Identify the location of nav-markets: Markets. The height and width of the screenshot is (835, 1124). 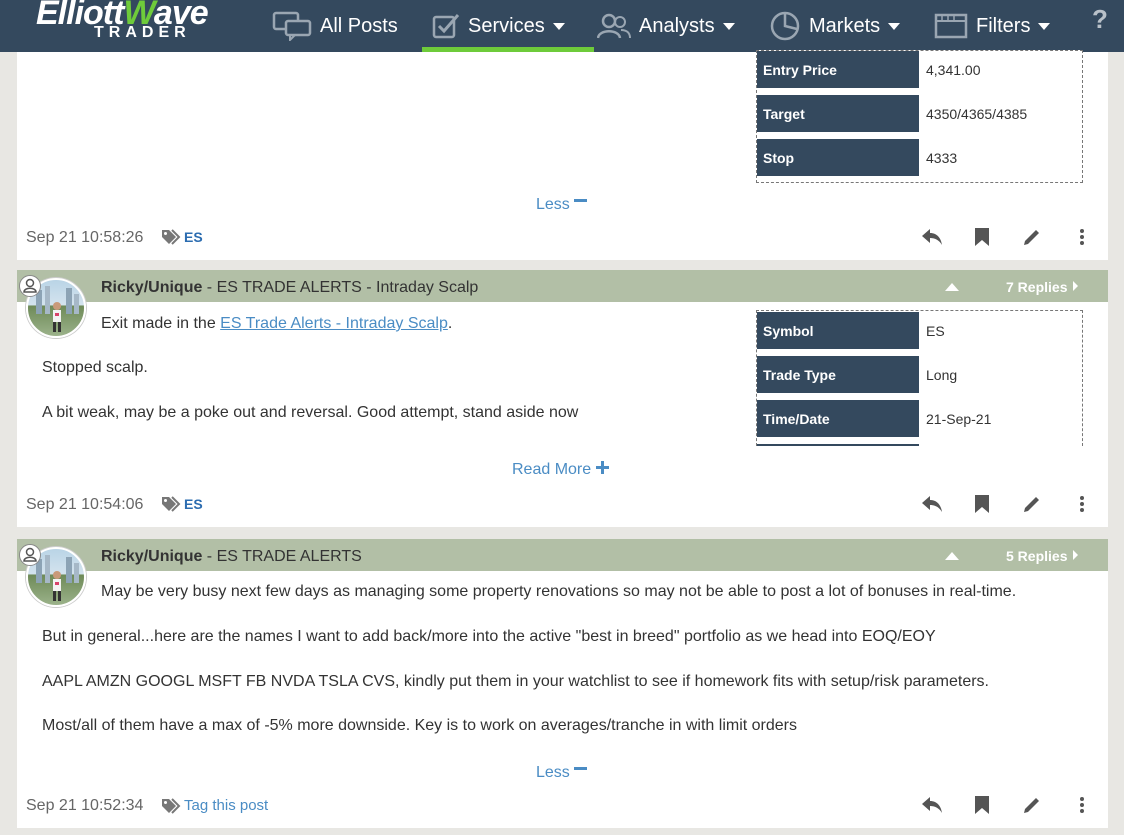
(835, 26).